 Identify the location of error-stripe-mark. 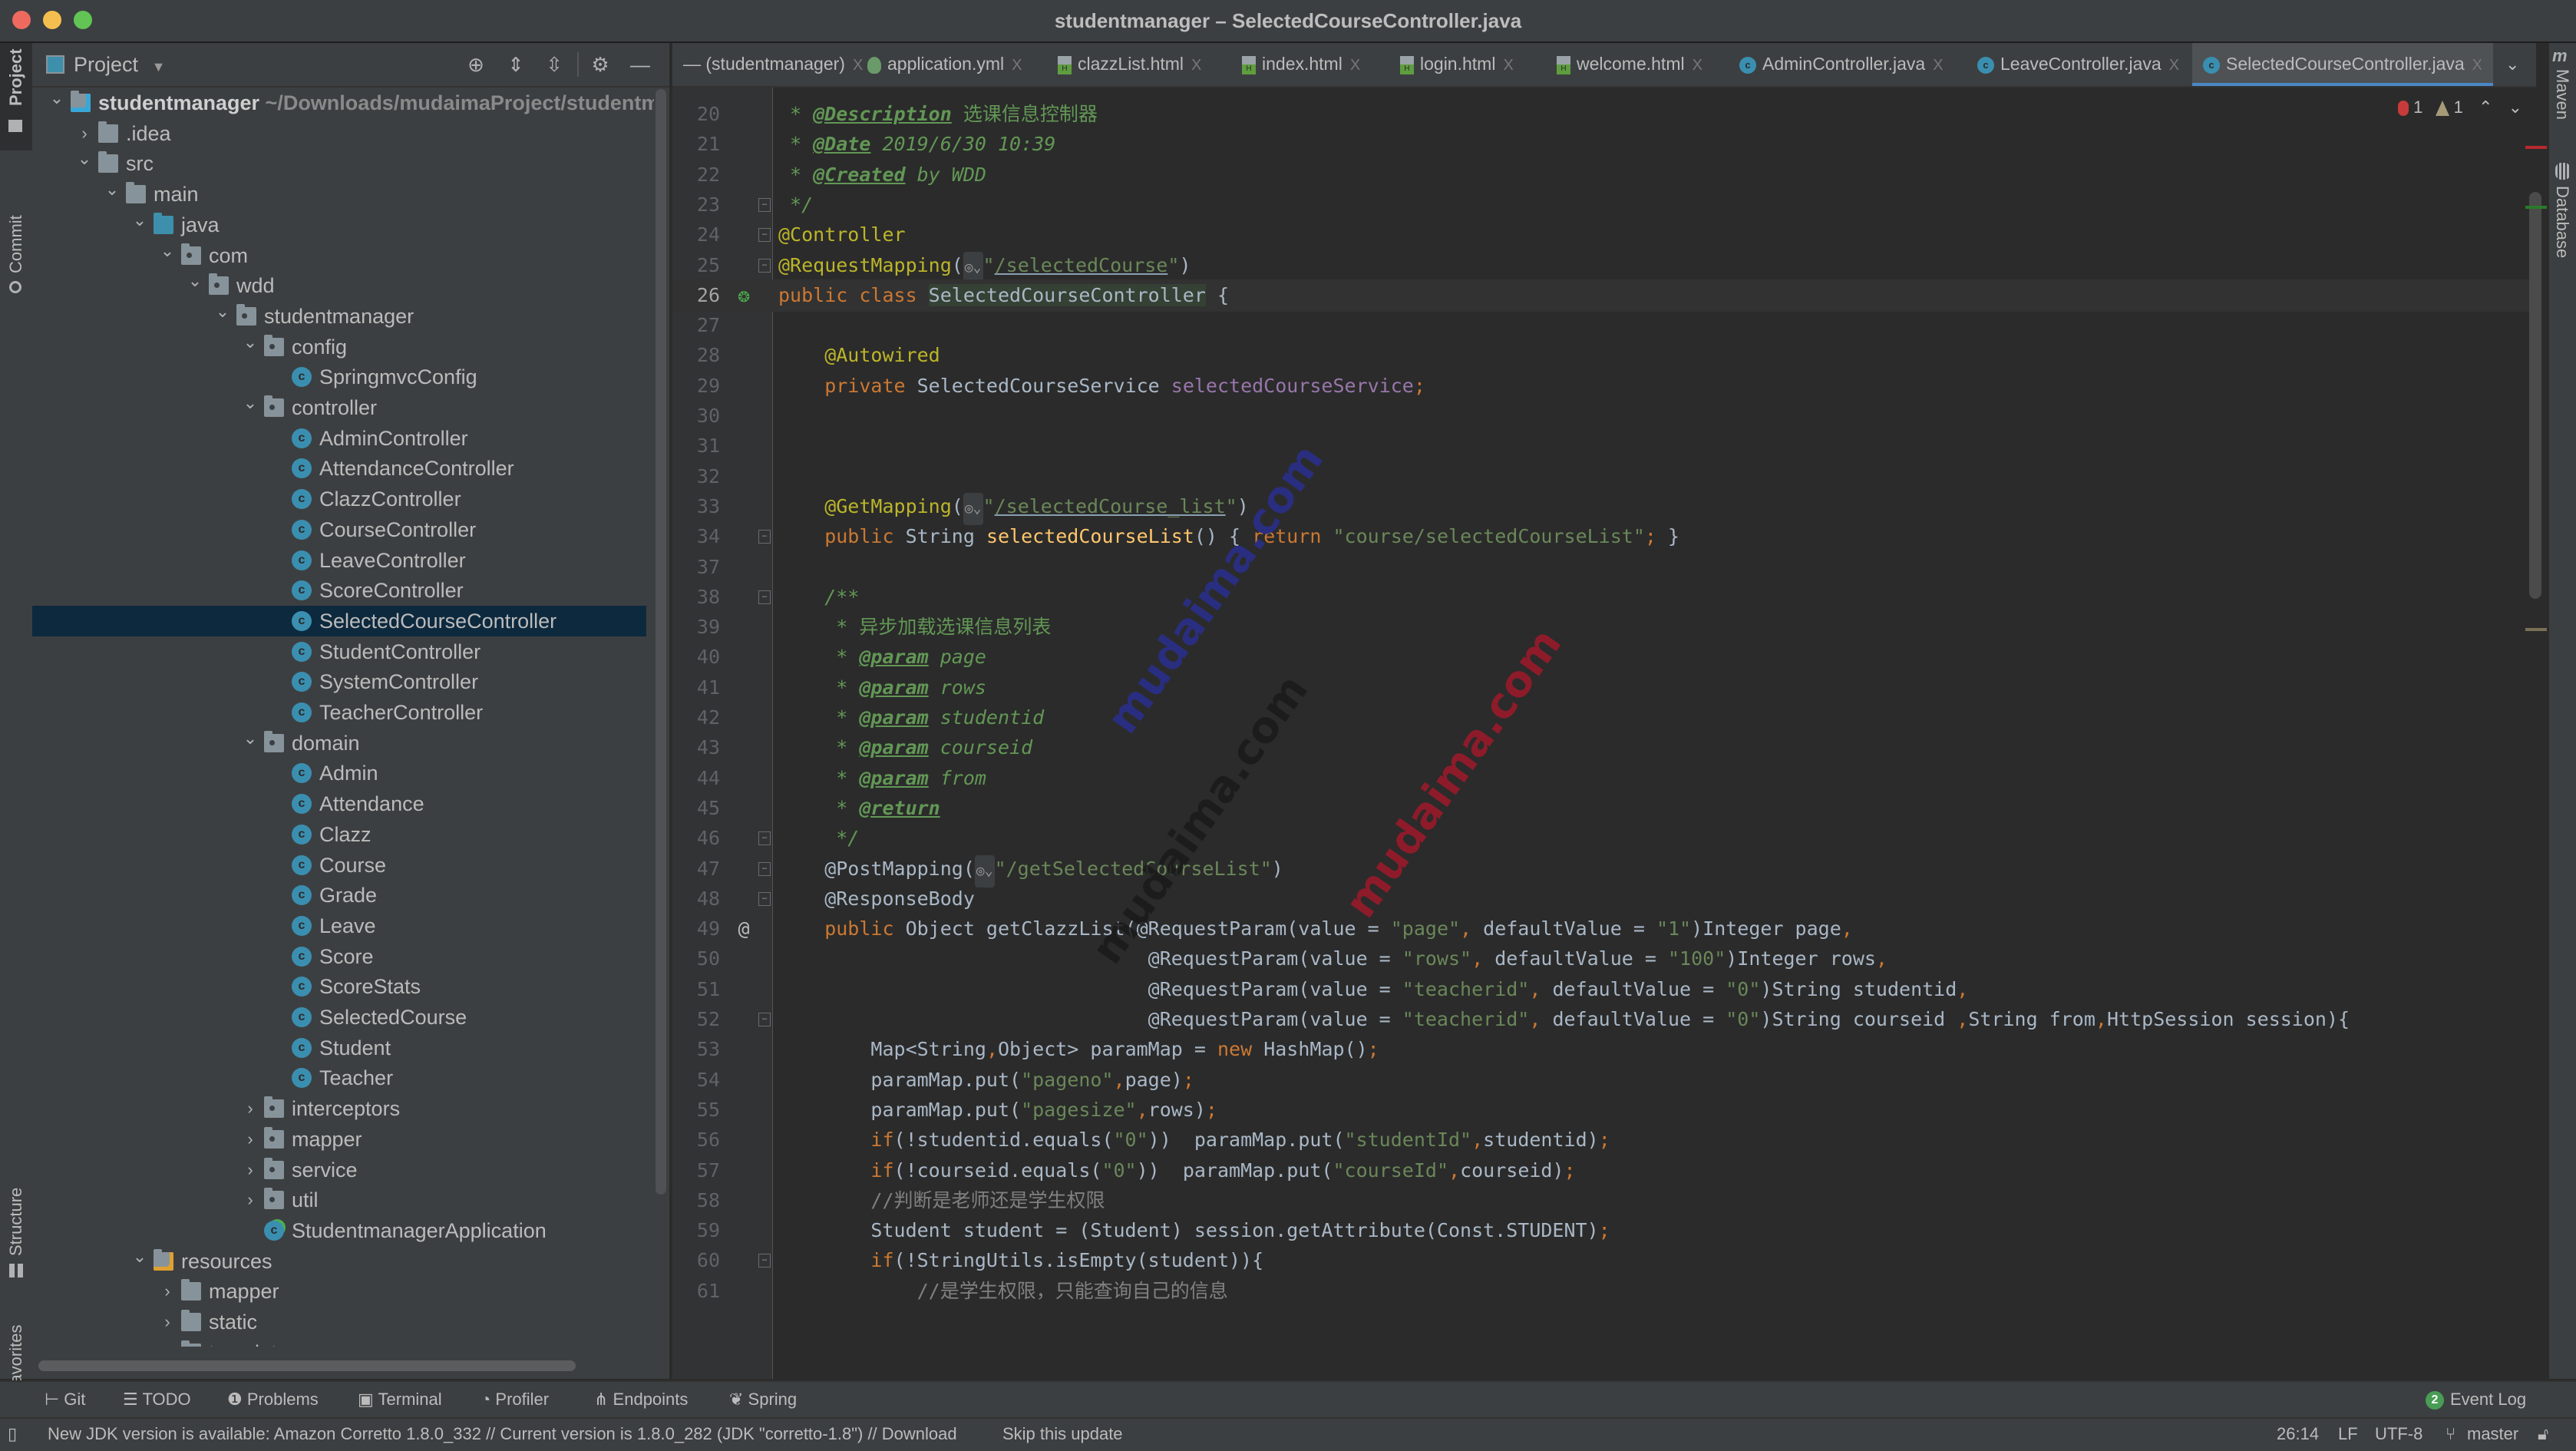
(2536, 147).